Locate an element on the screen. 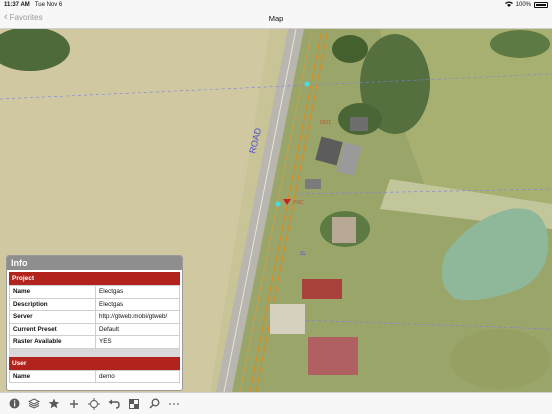 This screenshot has width=552, height=414. map-annotation-3: SL is located at coordinates (303, 254).